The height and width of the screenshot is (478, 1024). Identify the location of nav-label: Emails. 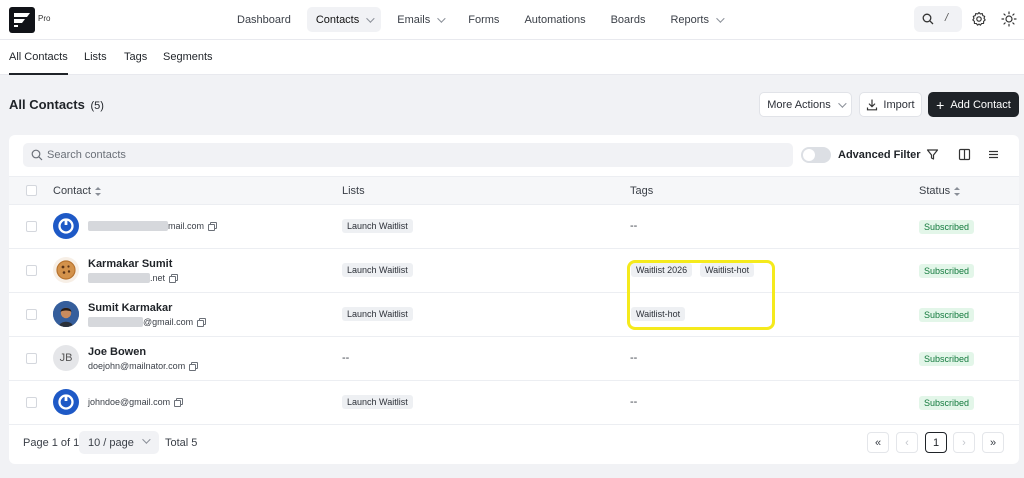
(414, 19).